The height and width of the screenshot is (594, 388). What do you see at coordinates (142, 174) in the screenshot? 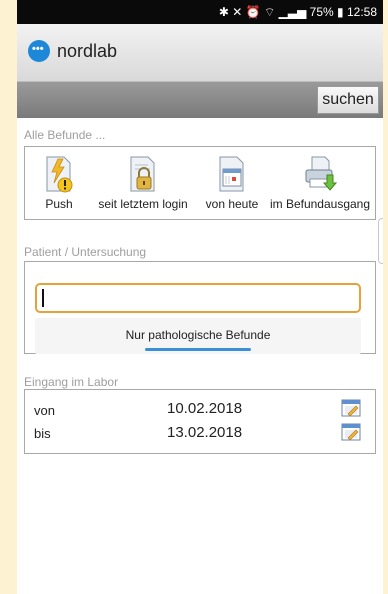
I see `locked-document-icon` at bounding box center [142, 174].